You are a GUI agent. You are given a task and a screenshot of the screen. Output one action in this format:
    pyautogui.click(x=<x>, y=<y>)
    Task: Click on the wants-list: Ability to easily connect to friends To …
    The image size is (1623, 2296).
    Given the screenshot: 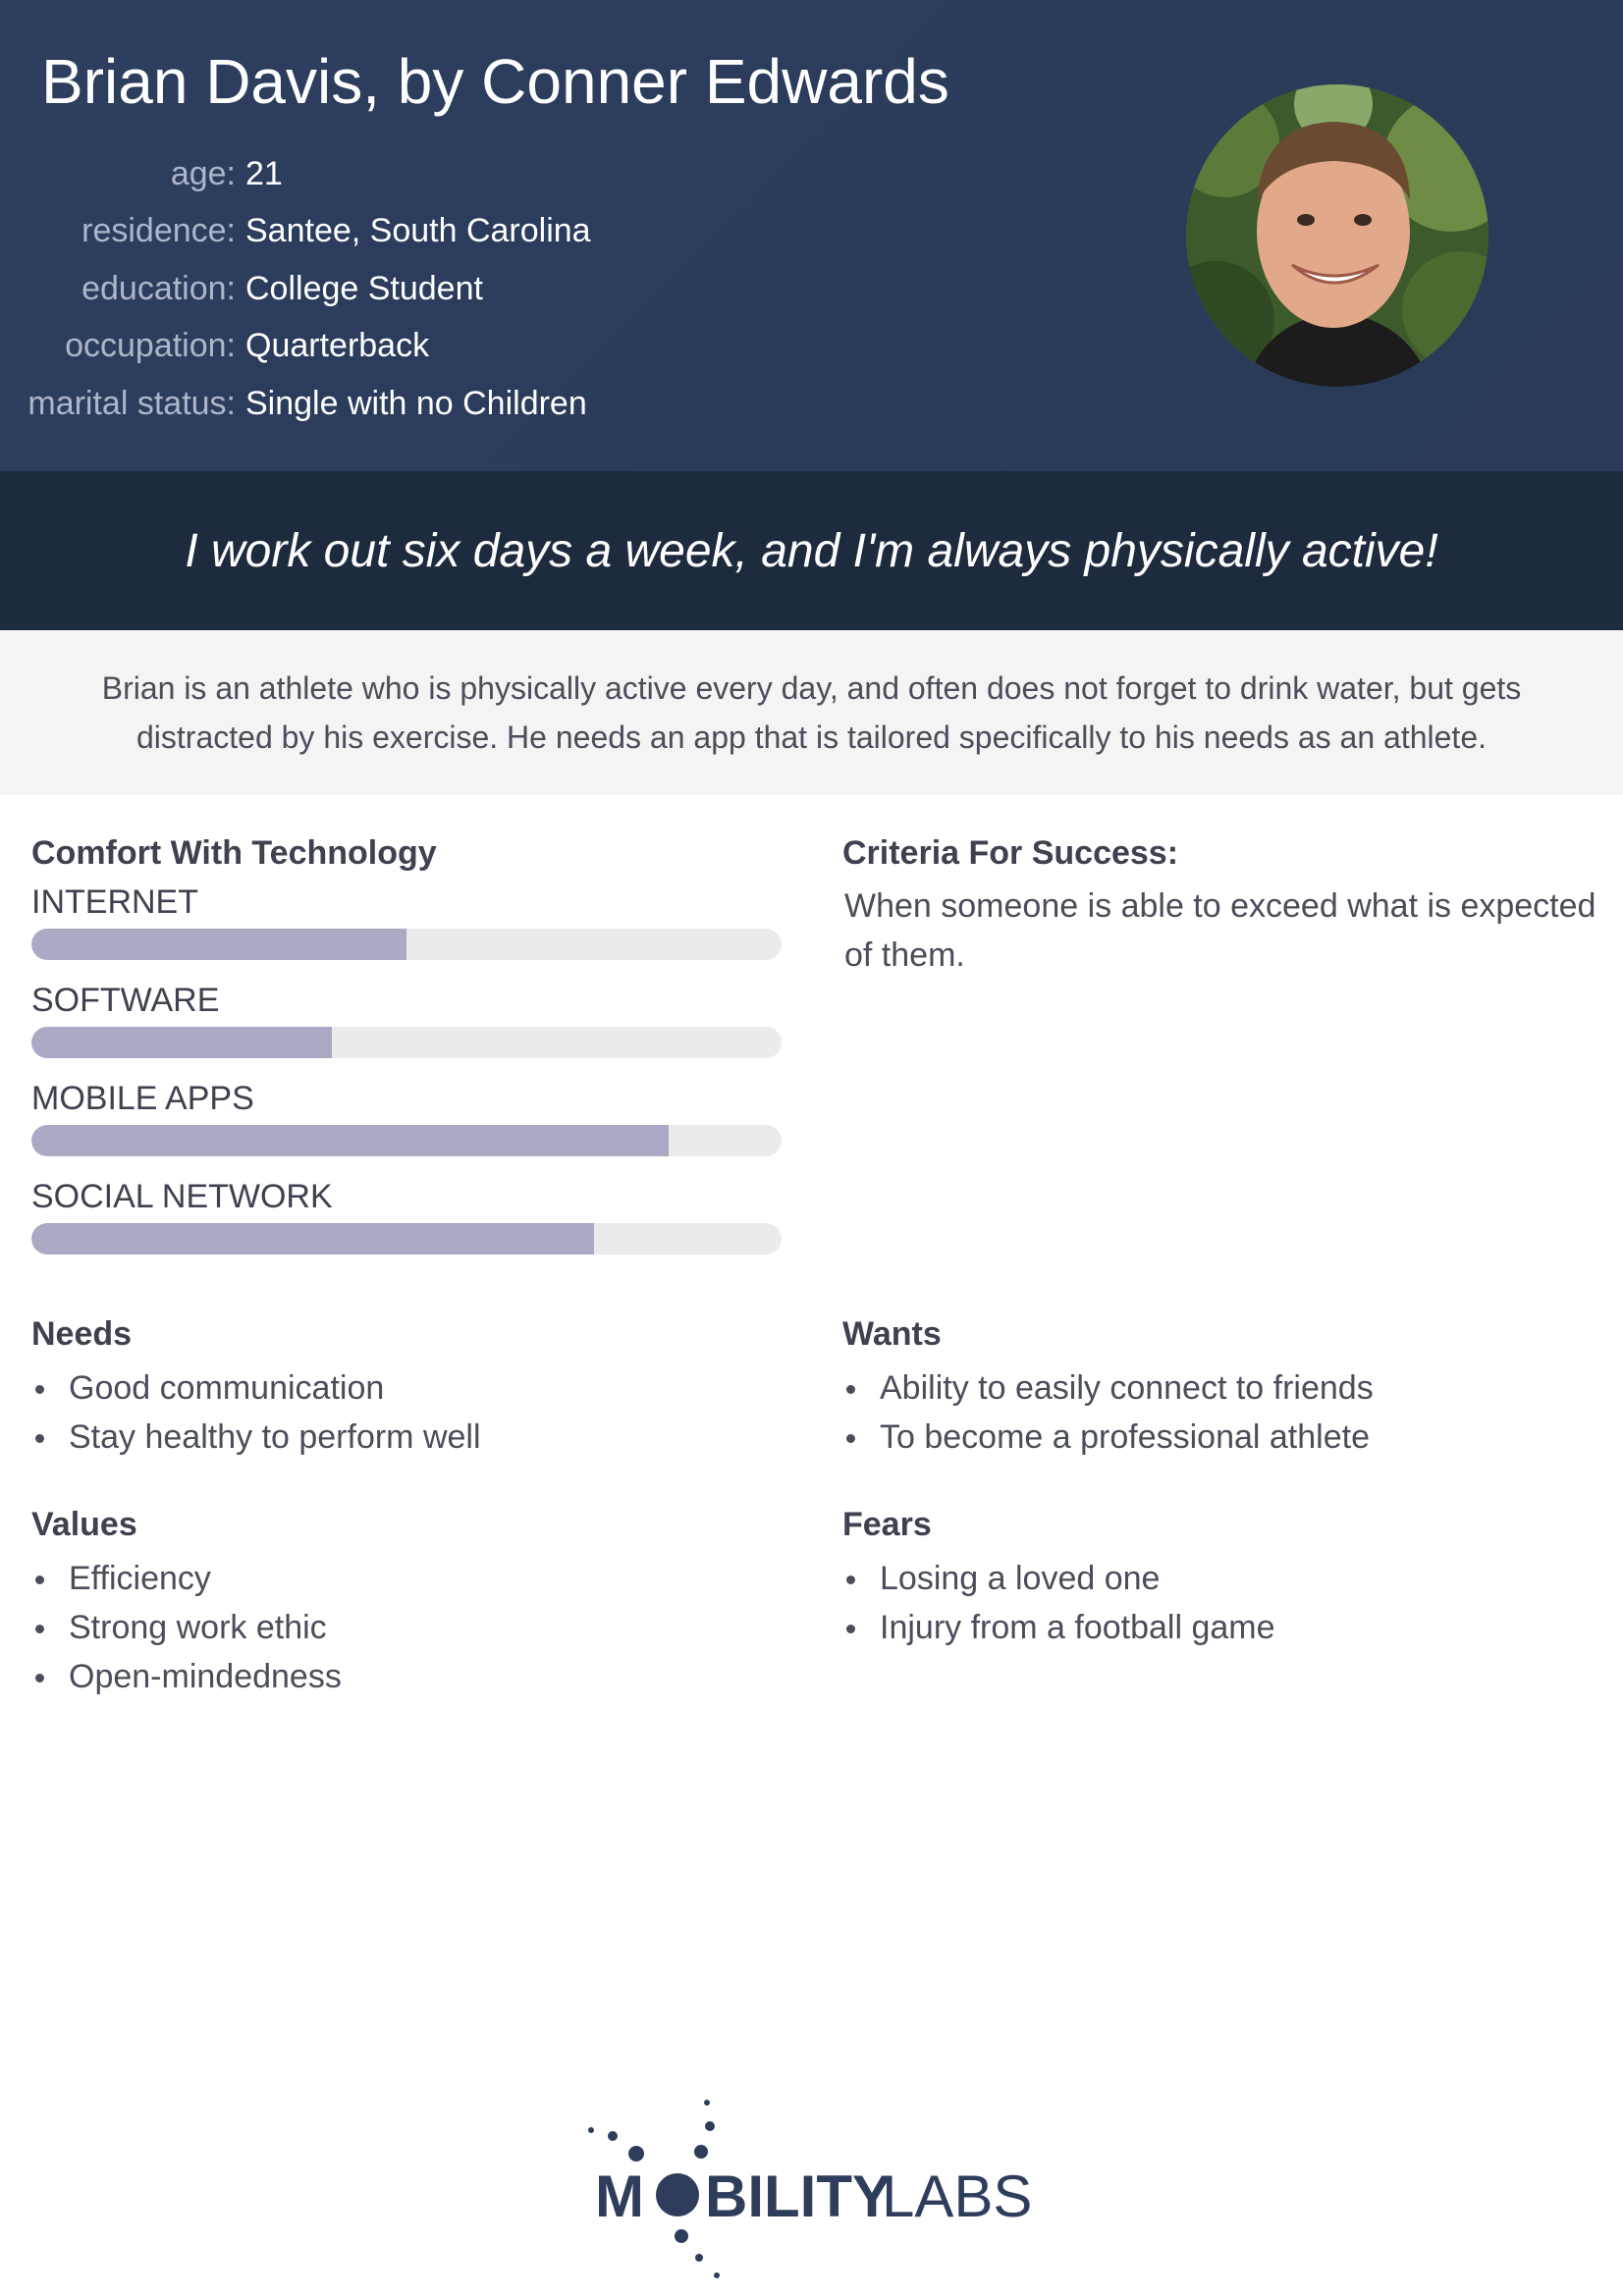 What is the action you would take?
    pyautogui.click(x=1108, y=1412)
    